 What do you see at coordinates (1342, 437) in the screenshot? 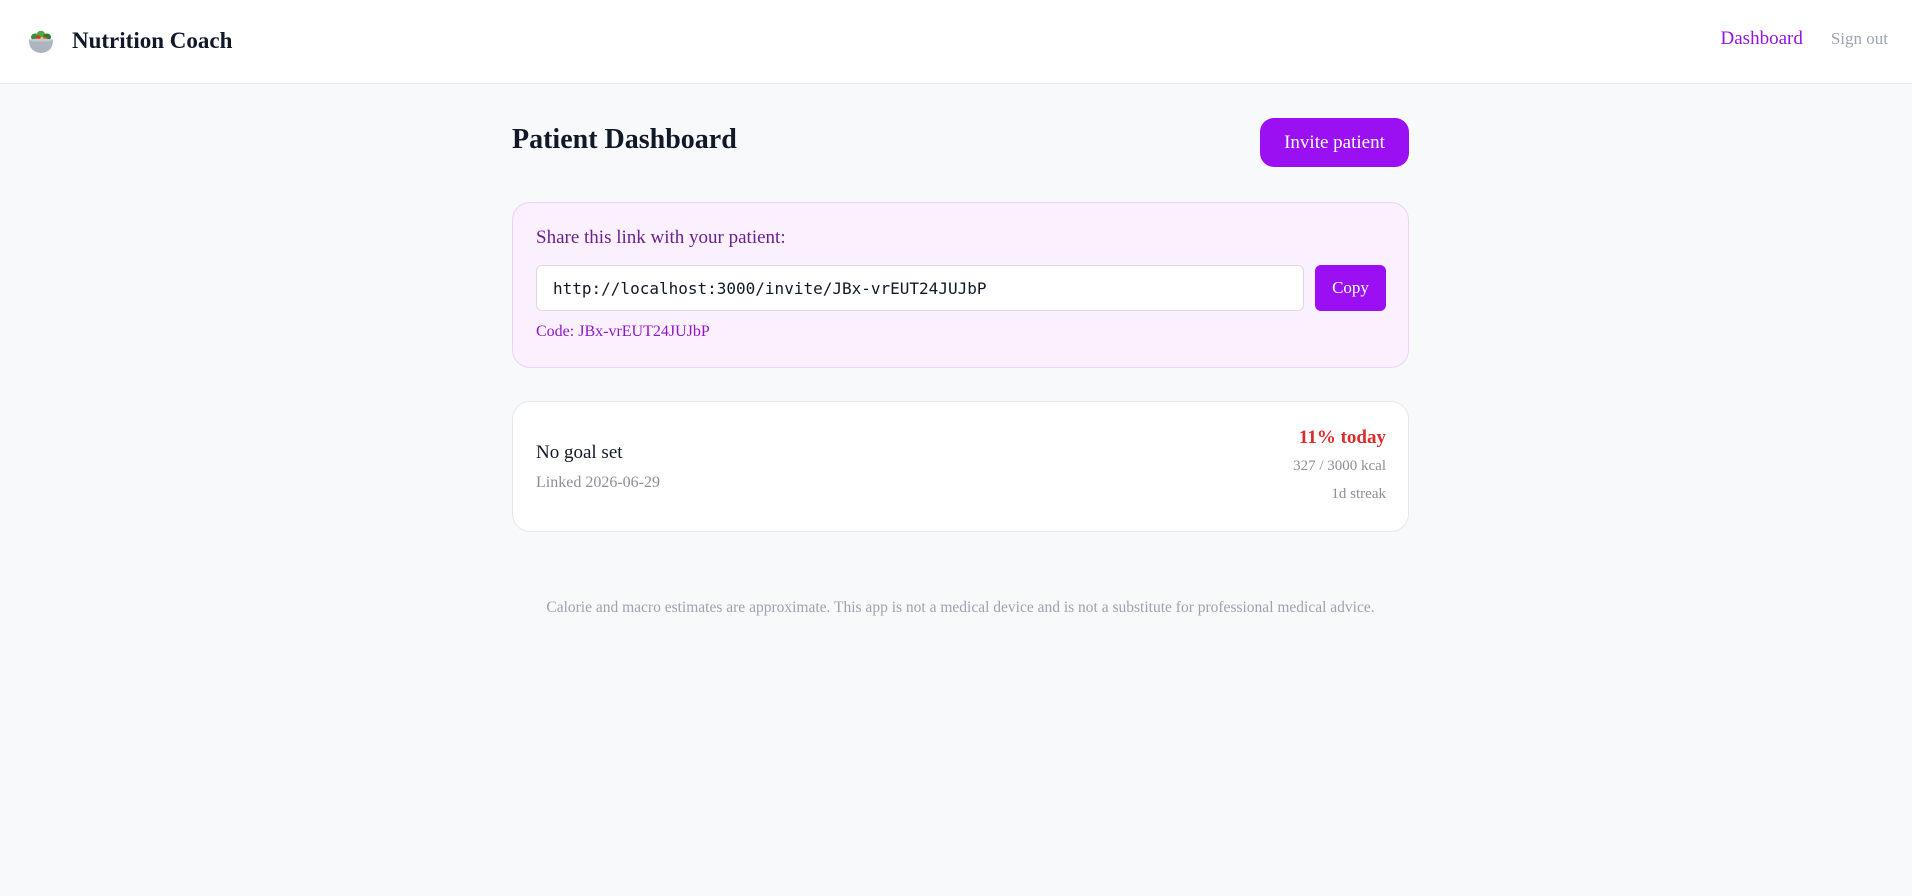
I see `percent-today: 11% today` at bounding box center [1342, 437].